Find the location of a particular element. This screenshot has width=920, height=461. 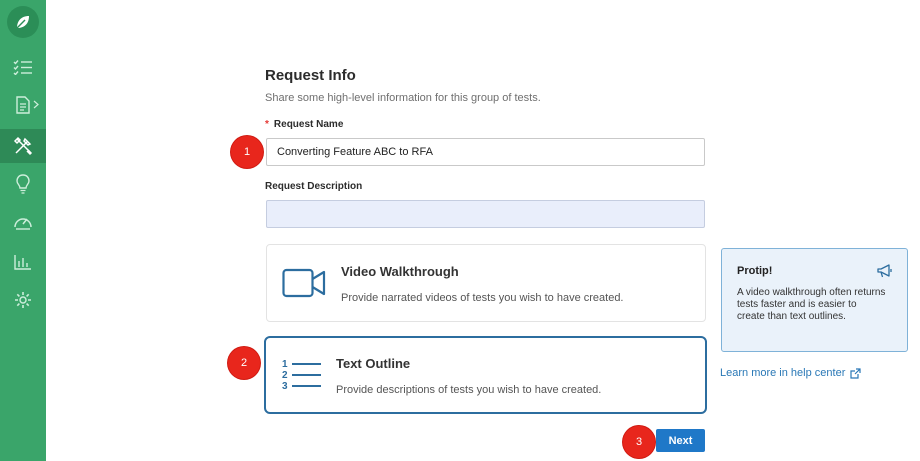

text-outline-title: Text Outline is located at coordinates (373, 363).